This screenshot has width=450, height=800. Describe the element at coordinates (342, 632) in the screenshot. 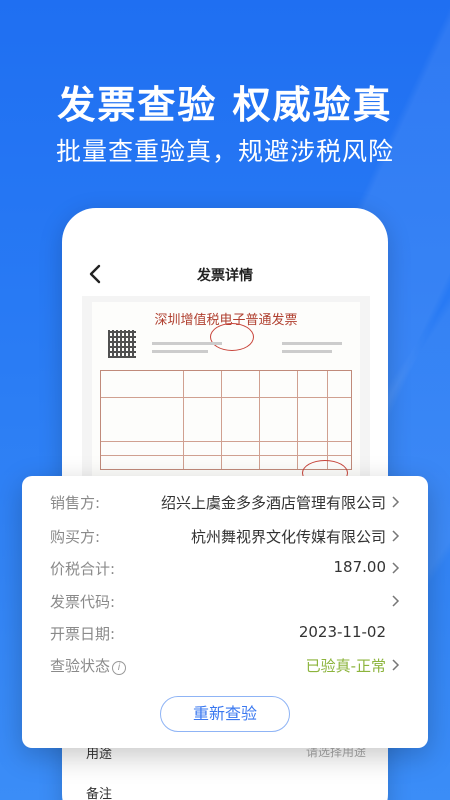

I see `issue-date-value: 2023-11-02` at that location.